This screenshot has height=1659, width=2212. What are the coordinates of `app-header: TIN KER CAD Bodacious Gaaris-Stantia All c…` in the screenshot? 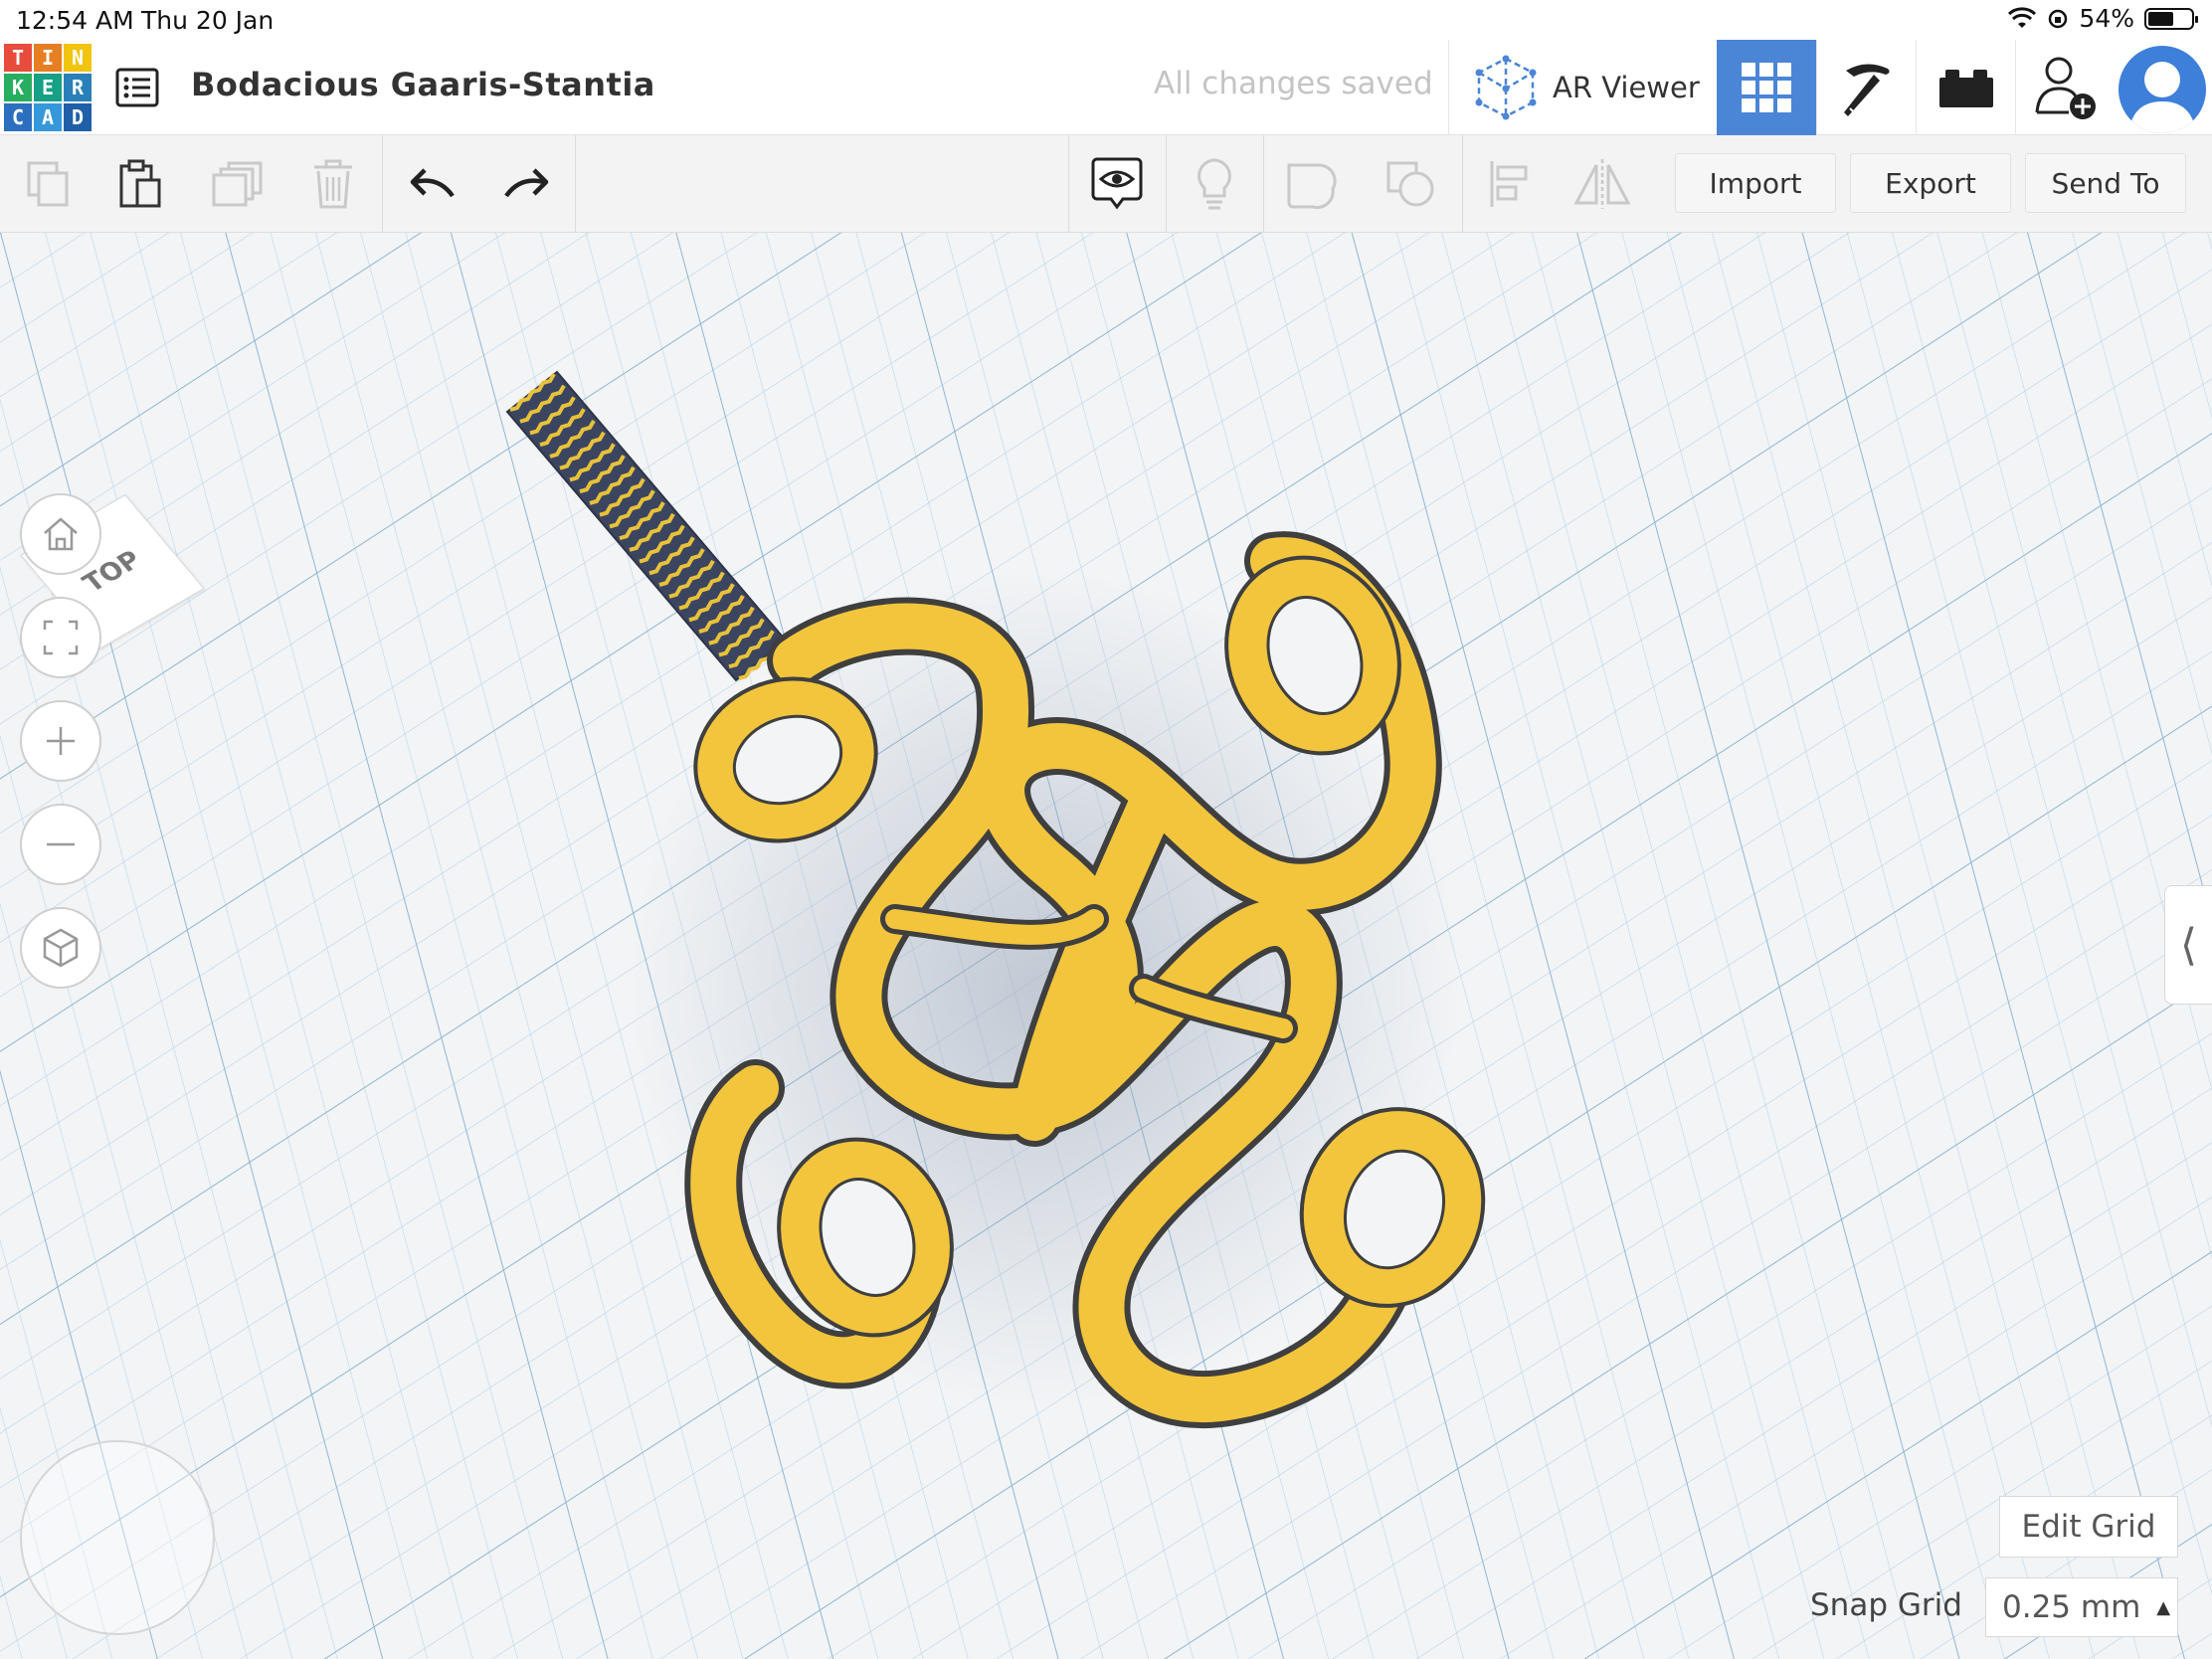 It's located at (1106, 87).